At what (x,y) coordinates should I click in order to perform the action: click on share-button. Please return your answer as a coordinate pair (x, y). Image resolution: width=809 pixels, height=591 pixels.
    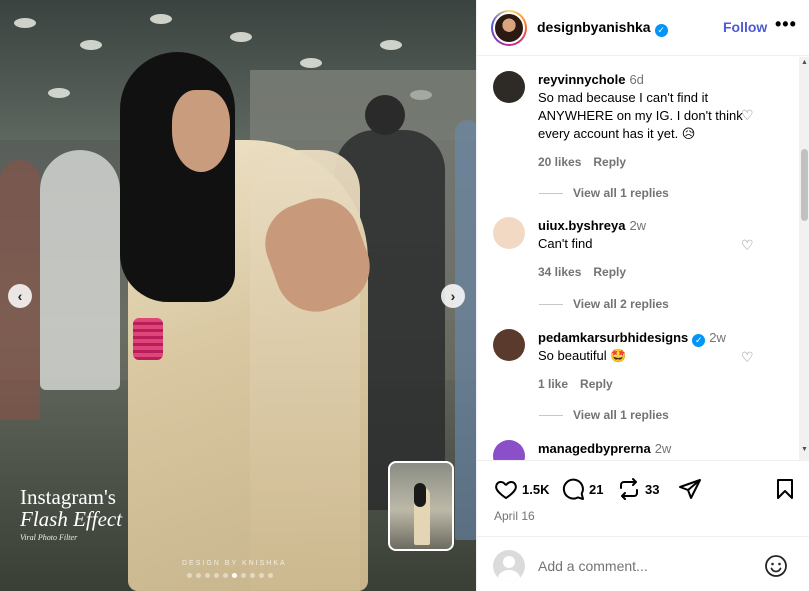
    Looking at the image, I should click on (690, 489).